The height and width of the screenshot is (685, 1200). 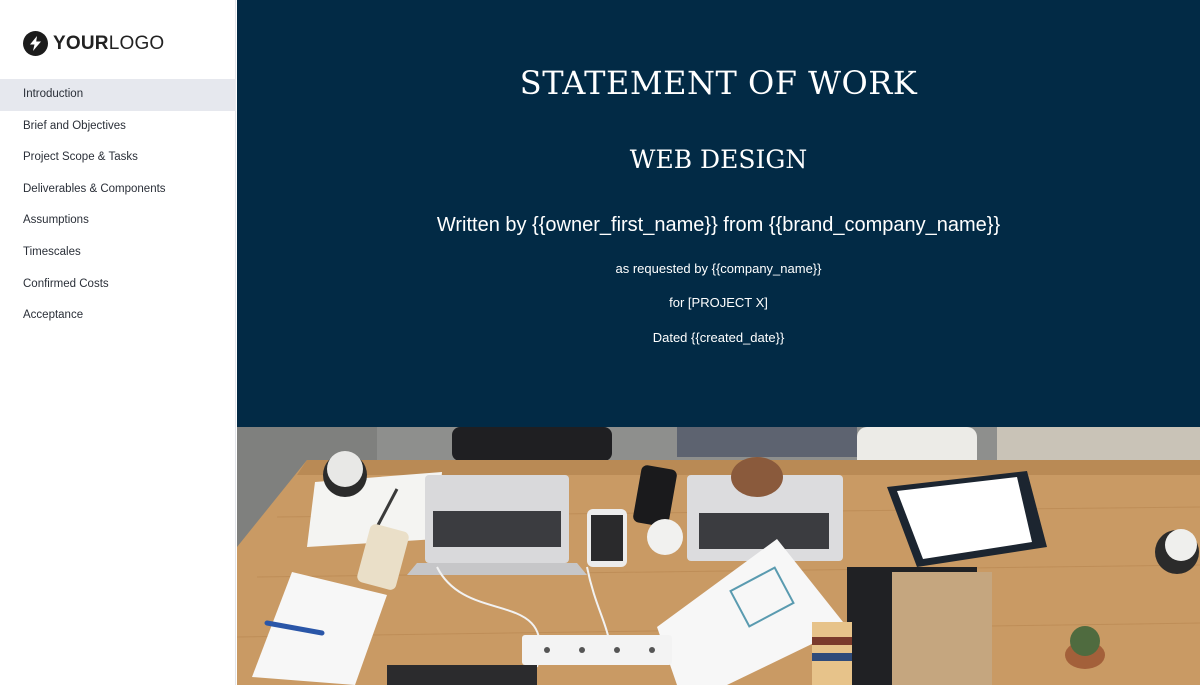 I want to click on logo-text-light: LOGO, so click(x=136, y=43).